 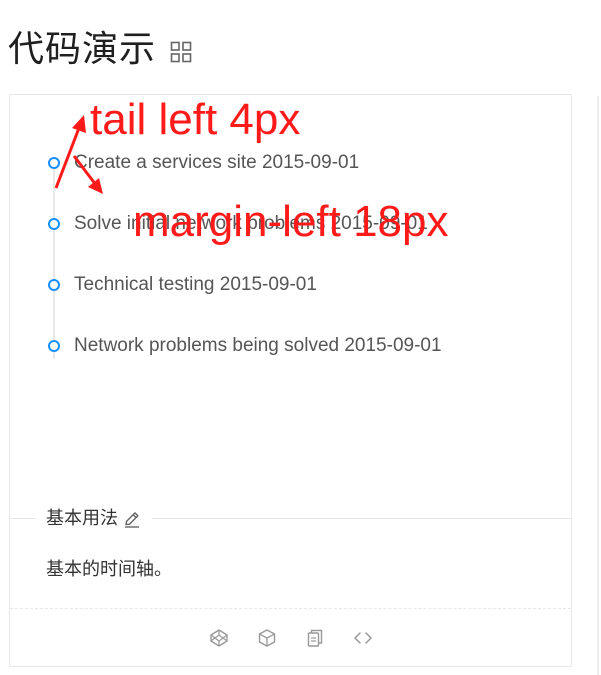 I want to click on code-box-meta: 基本用法 基本的时间轴。, so click(x=290, y=557).